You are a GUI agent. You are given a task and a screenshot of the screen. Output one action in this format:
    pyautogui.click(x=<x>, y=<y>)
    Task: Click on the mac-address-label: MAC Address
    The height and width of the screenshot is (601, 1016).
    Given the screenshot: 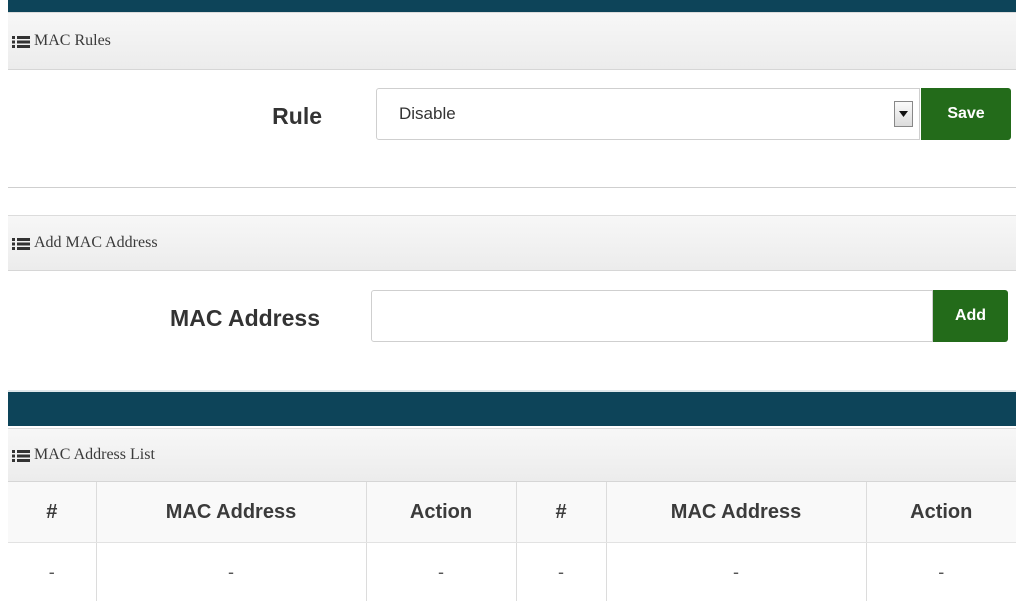 What is the action you would take?
    pyautogui.click(x=220, y=320)
    